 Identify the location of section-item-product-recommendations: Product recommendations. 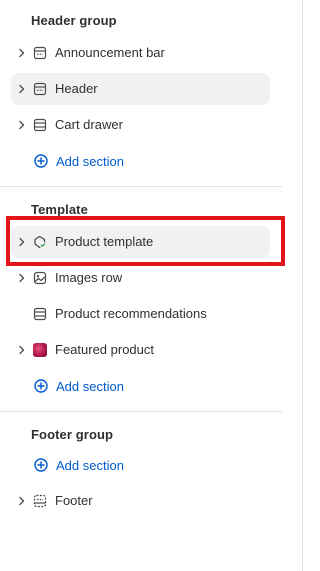
(140, 314).